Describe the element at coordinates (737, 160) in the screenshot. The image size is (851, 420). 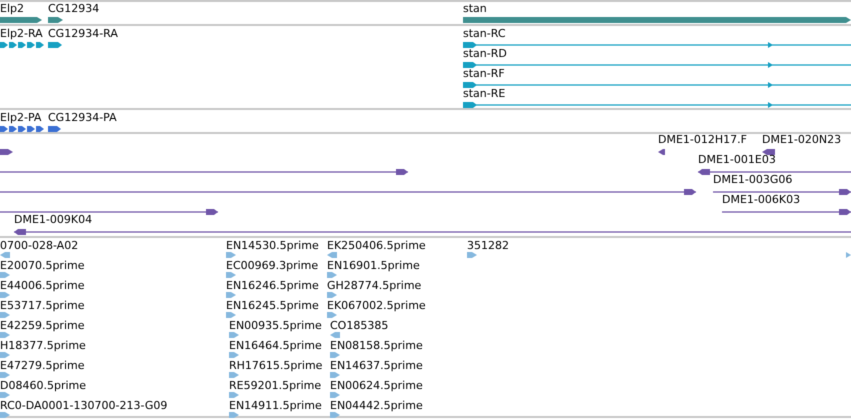
I see `feature-label: DME1-001E03` at that location.